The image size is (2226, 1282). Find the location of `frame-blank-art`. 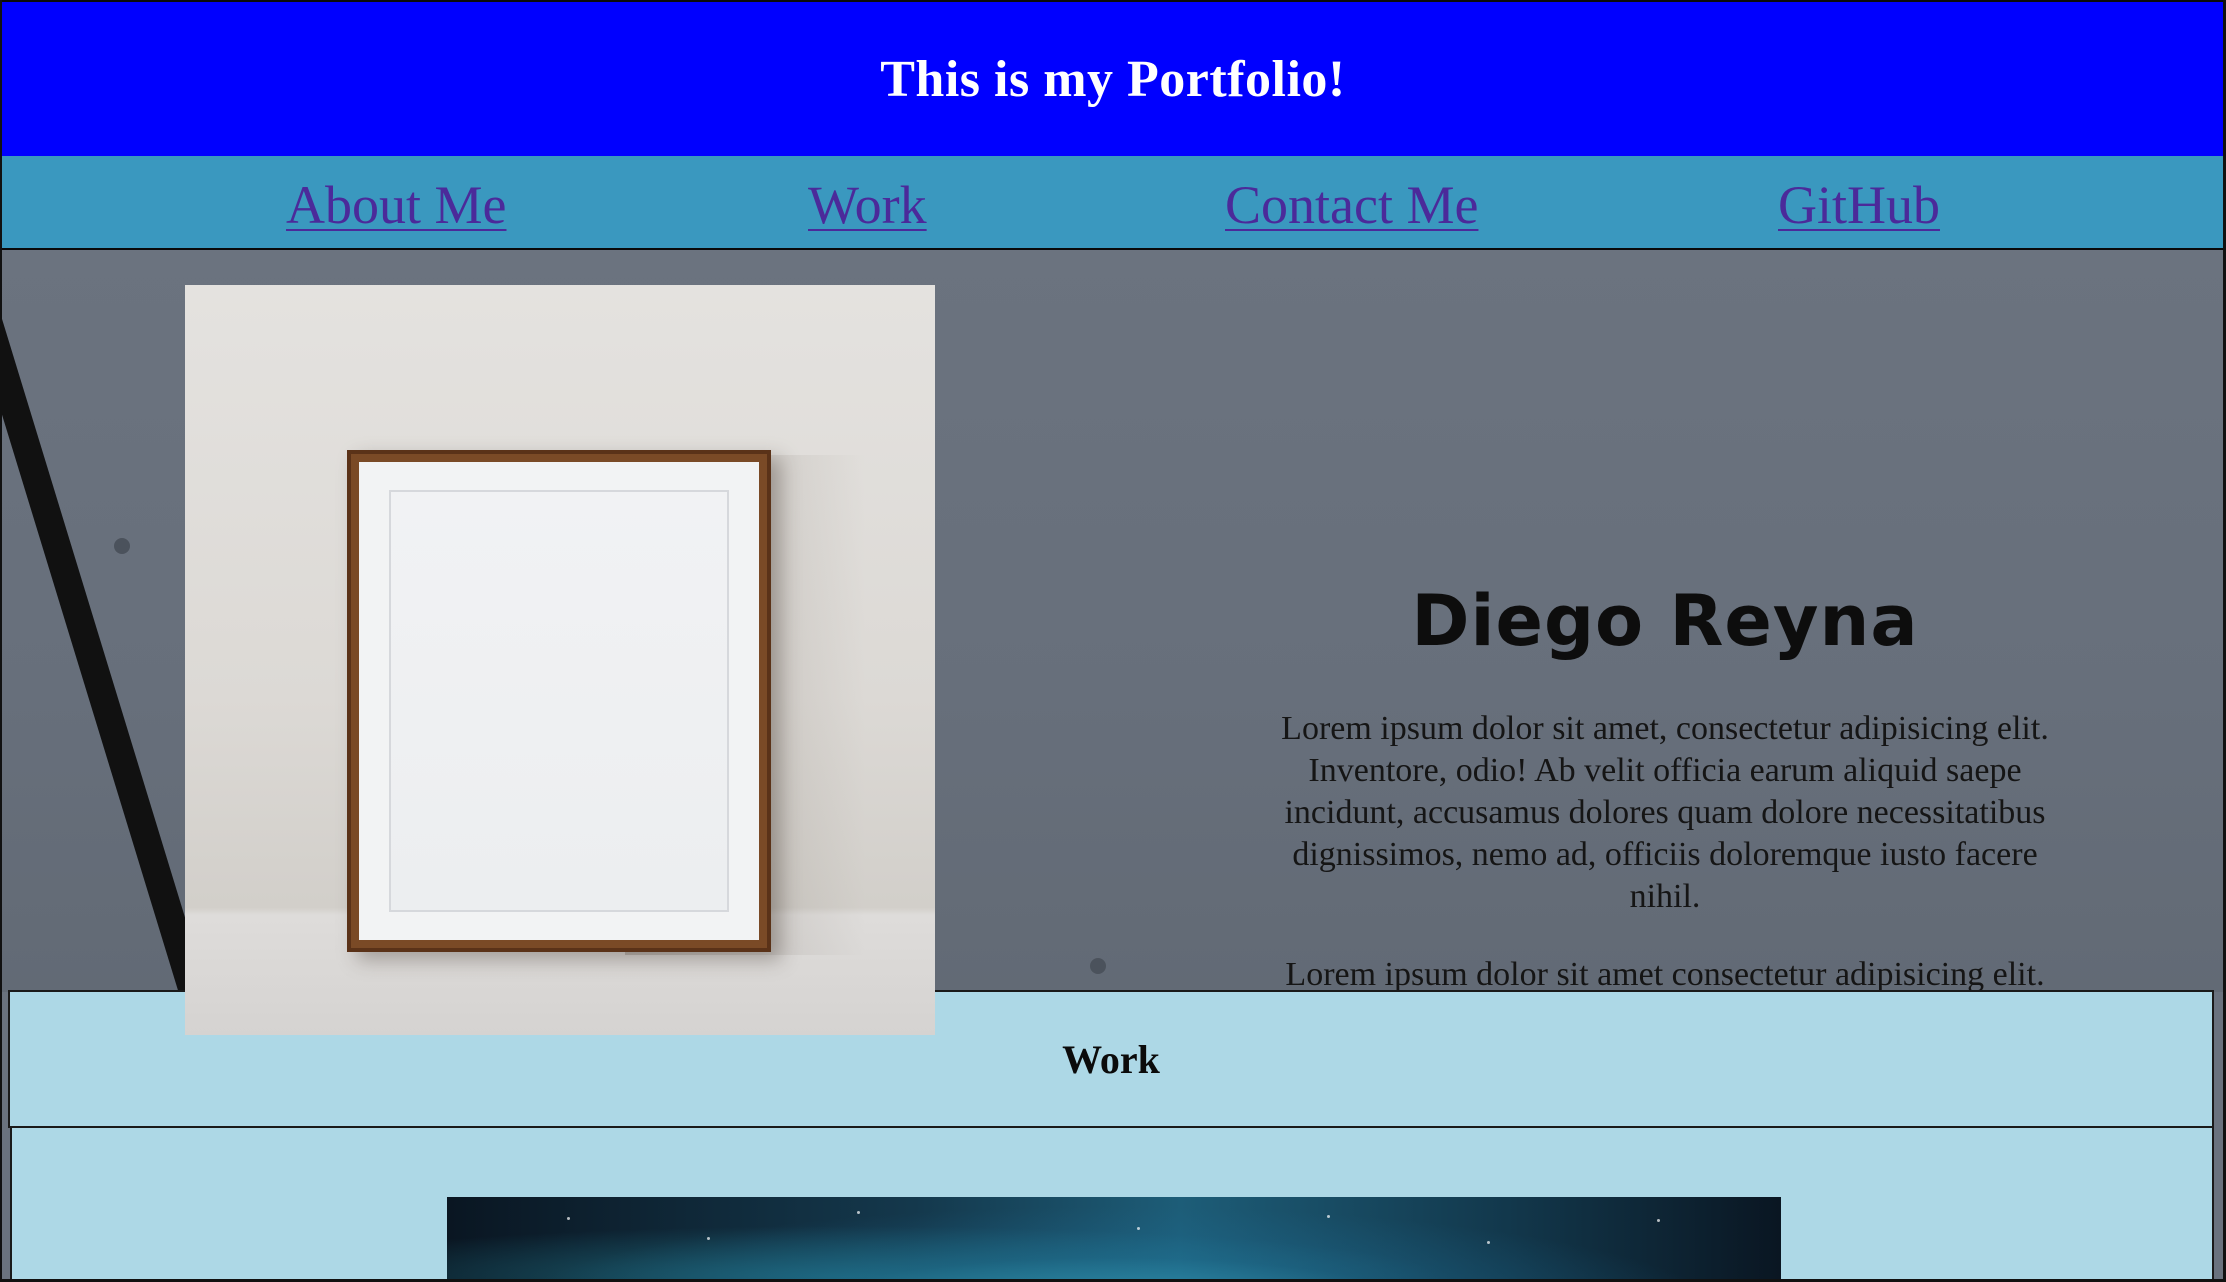

frame-blank-art is located at coordinates (559, 701).